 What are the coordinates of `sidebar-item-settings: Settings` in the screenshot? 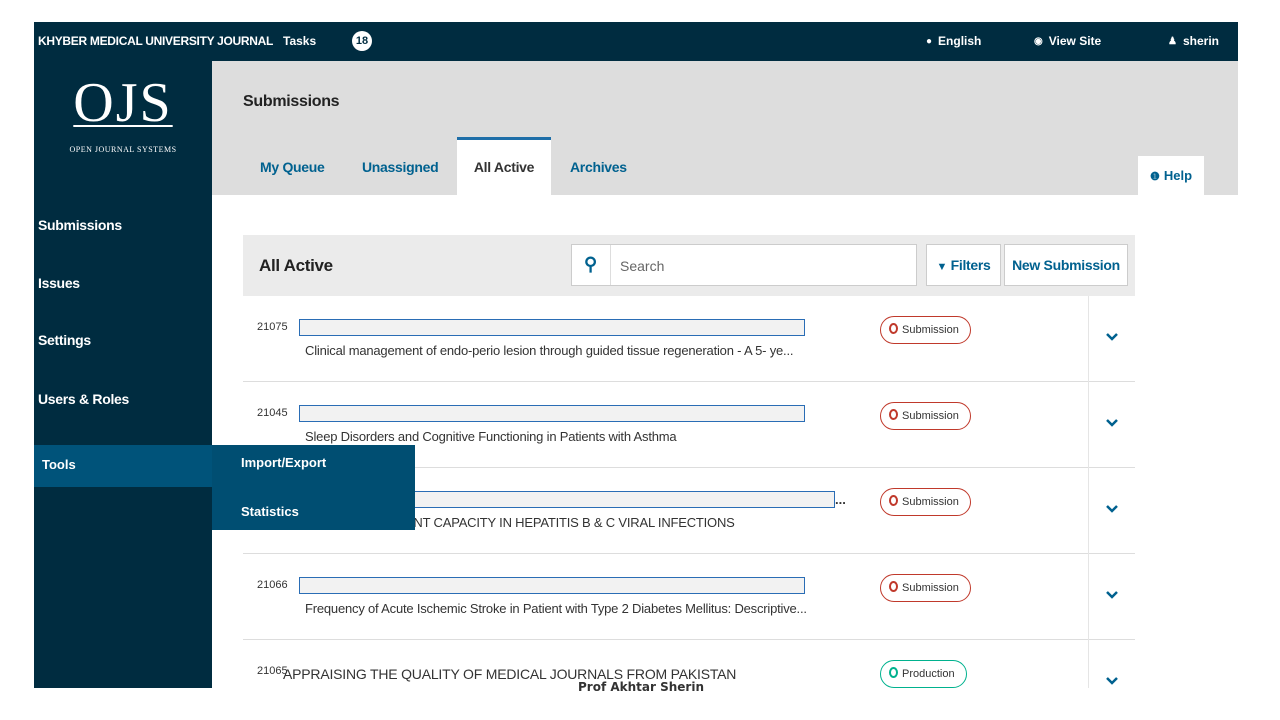 It's located at (64, 340).